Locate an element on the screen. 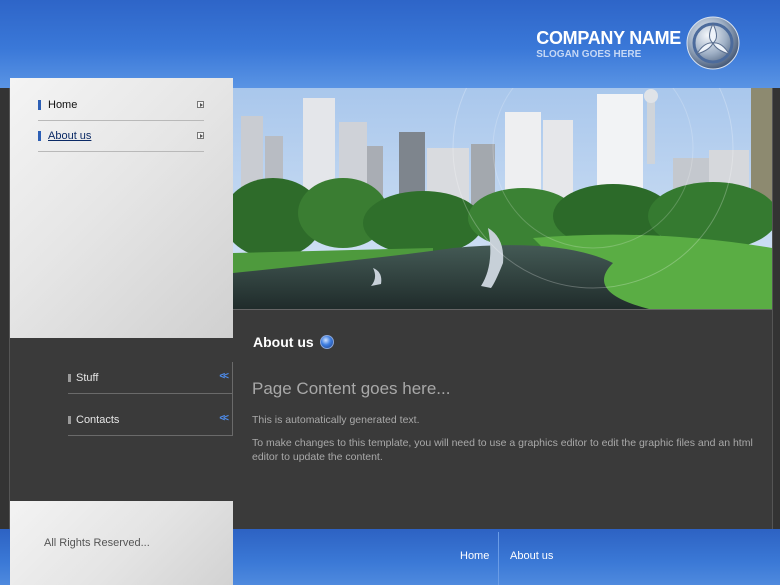 The width and height of the screenshot is (780, 585). nav-item-label: Home is located at coordinates (63, 105).